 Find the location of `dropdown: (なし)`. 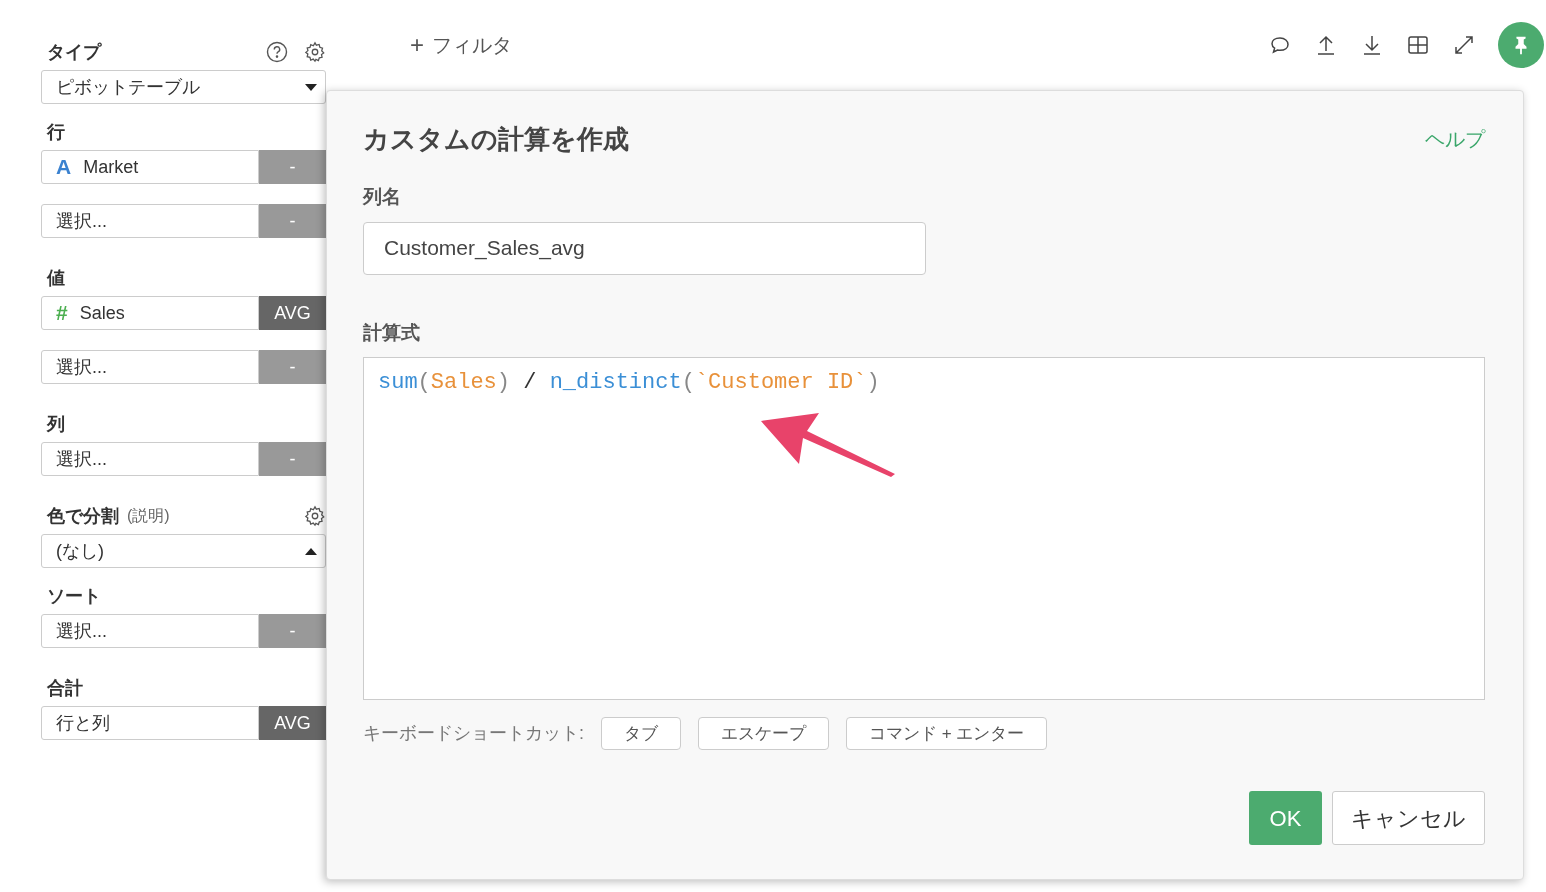

dropdown: (なし) is located at coordinates (183, 551).